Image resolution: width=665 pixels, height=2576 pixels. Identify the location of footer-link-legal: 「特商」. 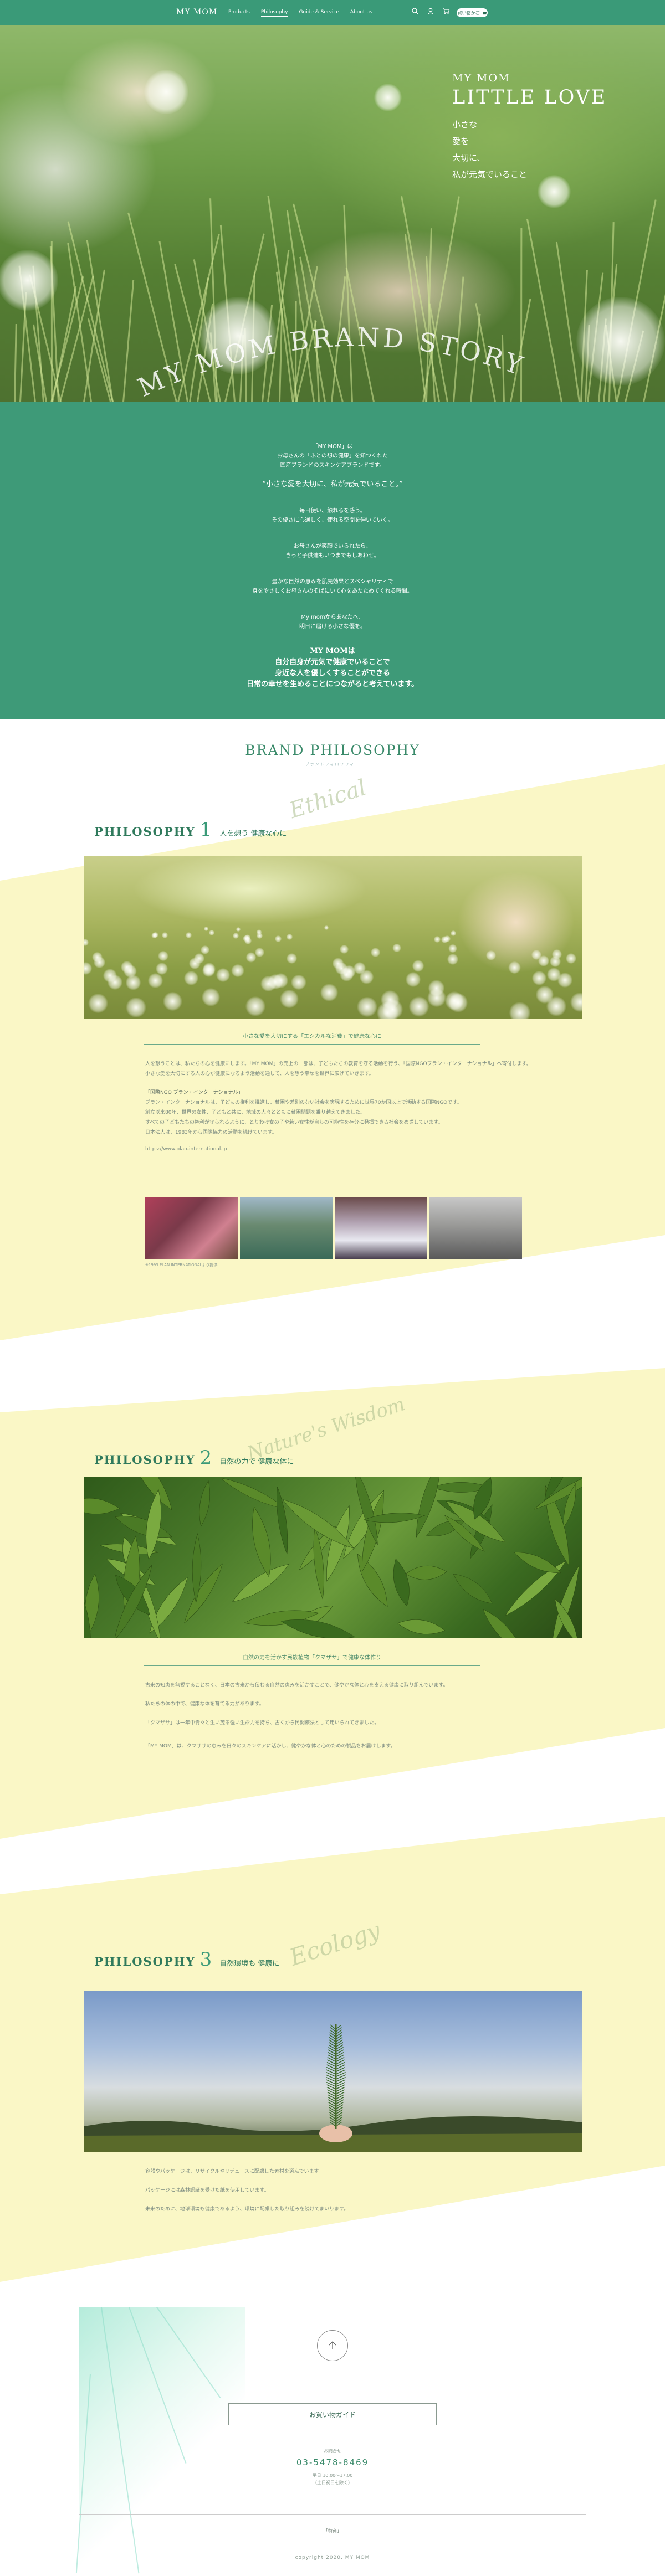
(332, 2531).